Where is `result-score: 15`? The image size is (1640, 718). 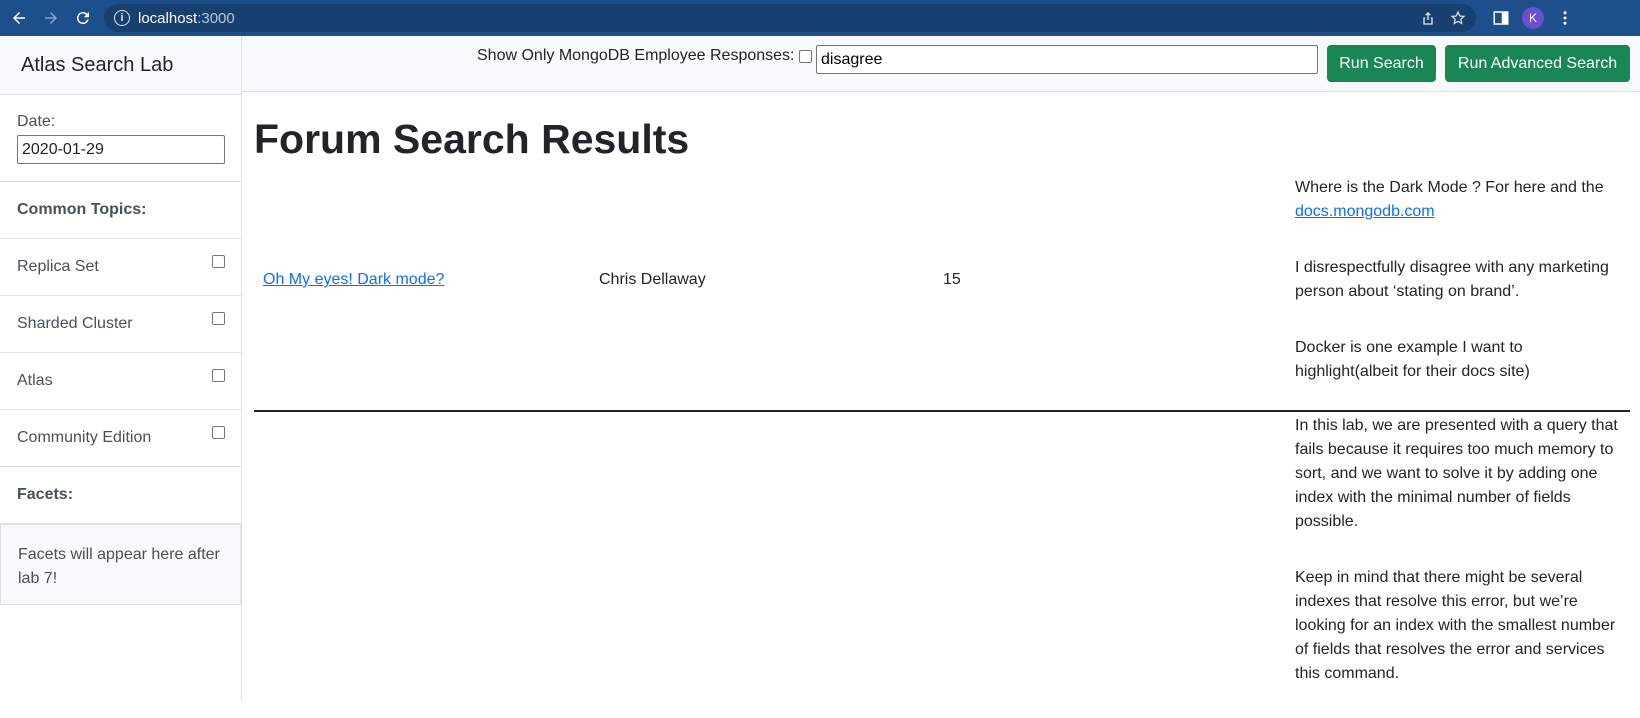
result-score: 15 is located at coordinates (952, 279).